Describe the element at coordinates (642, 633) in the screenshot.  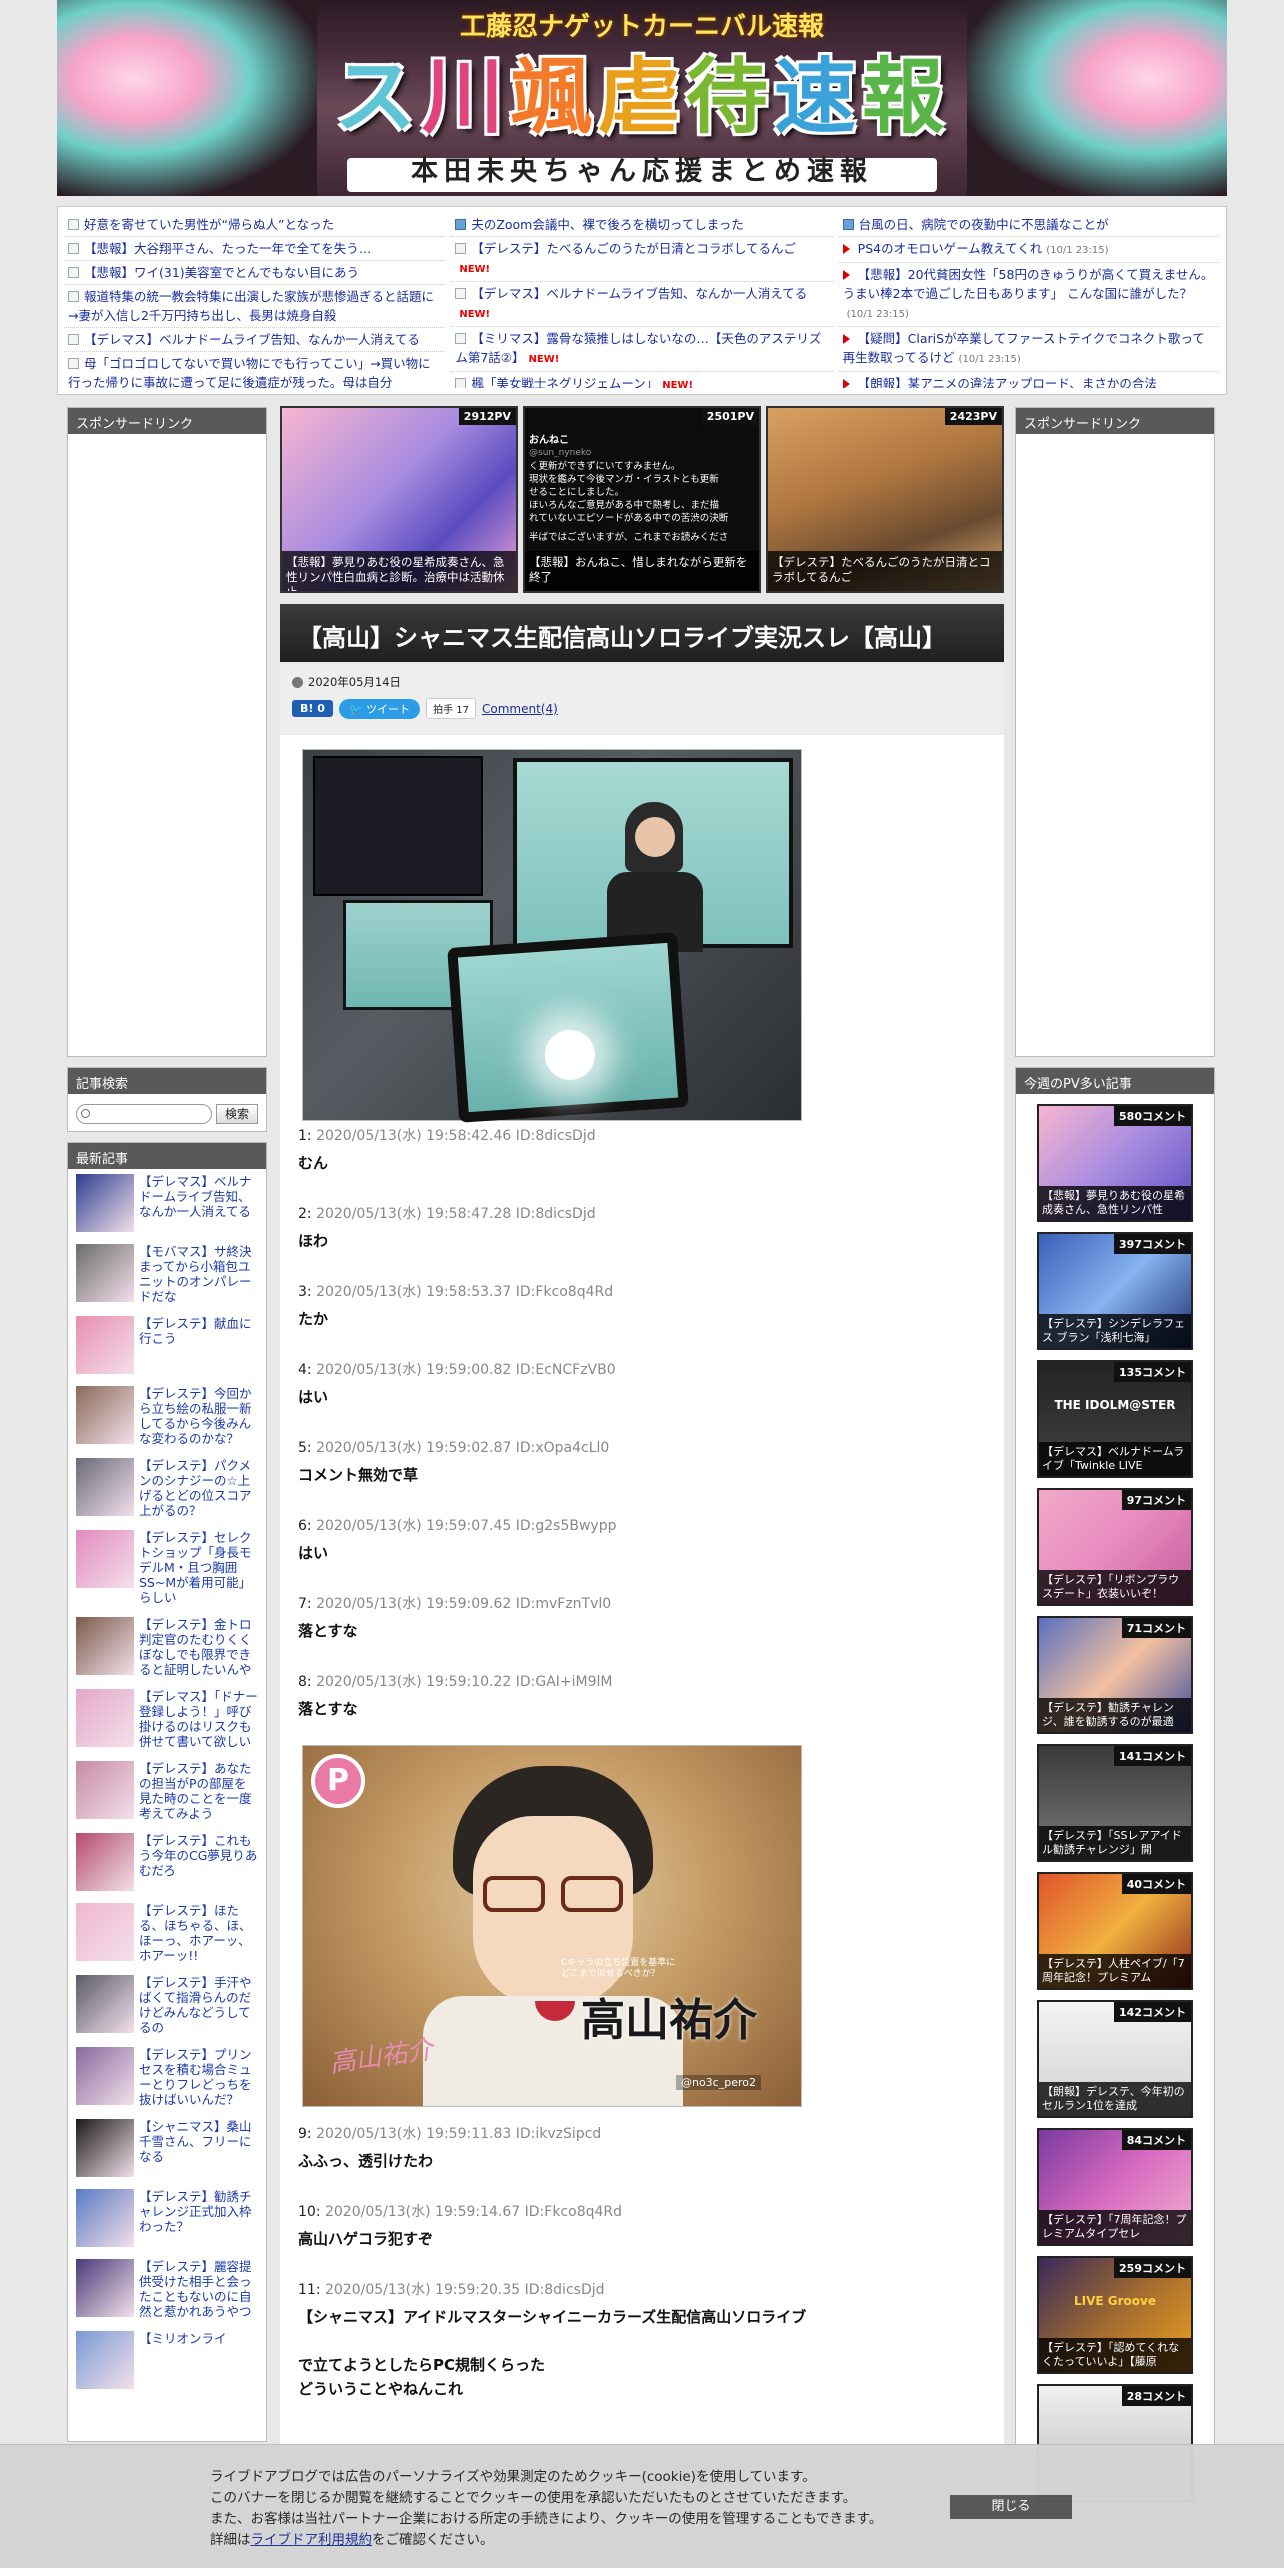
I see `article-title: 【高山】シャニマス生配信高山ソロライブ実況スレ【高山】` at that location.